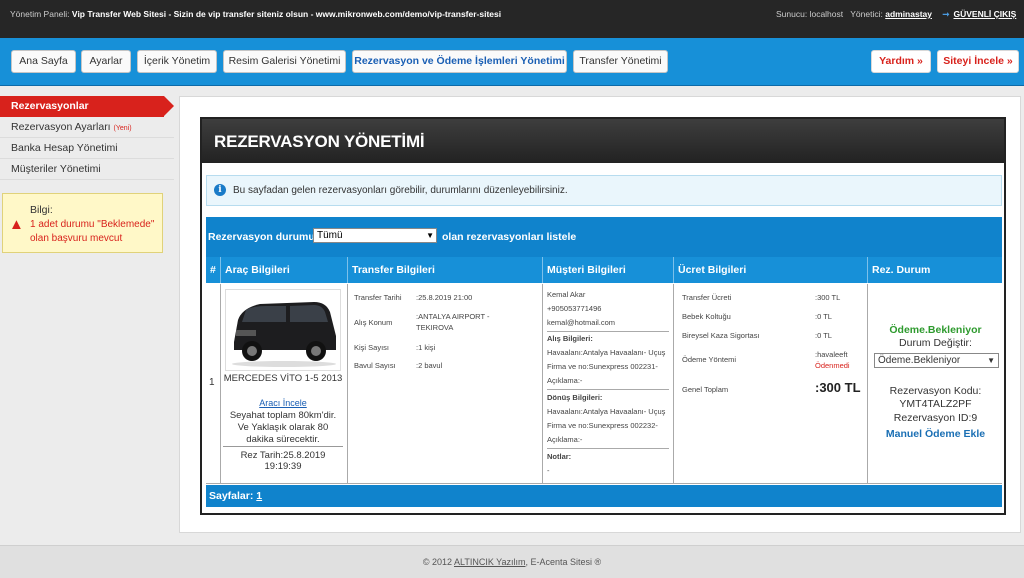 The height and width of the screenshot is (578, 1024). What do you see at coordinates (602, 366) in the screenshot?
I see `pickup-flight: Firma ve no:Sunexpress 002231-` at bounding box center [602, 366].